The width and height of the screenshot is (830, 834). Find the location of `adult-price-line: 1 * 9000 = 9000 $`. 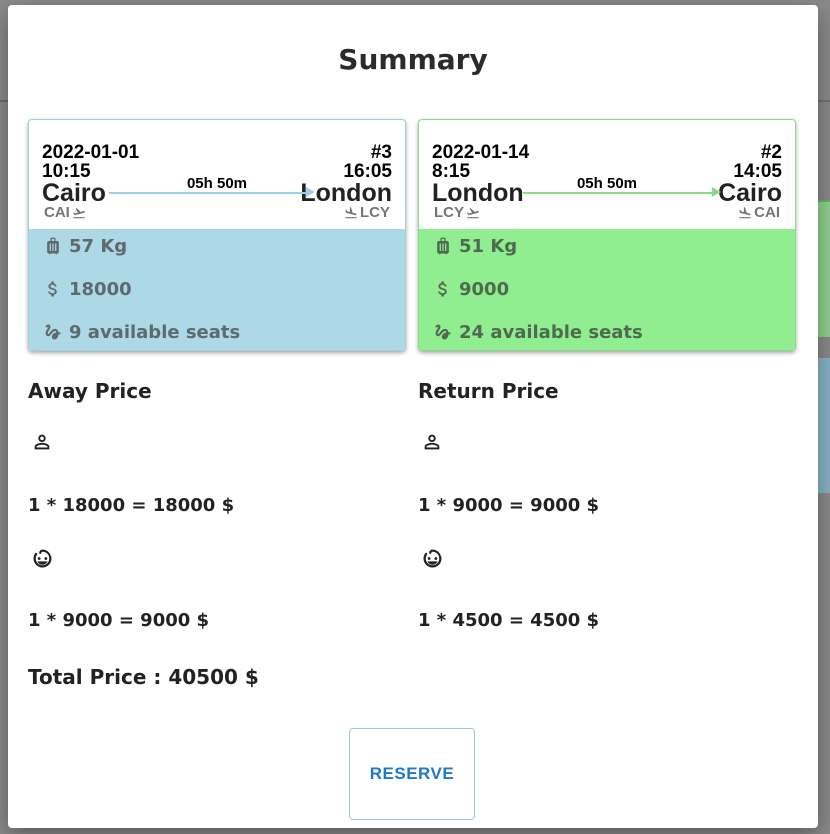

adult-price-line: 1 * 9000 = 9000 $ is located at coordinates (509, 505).